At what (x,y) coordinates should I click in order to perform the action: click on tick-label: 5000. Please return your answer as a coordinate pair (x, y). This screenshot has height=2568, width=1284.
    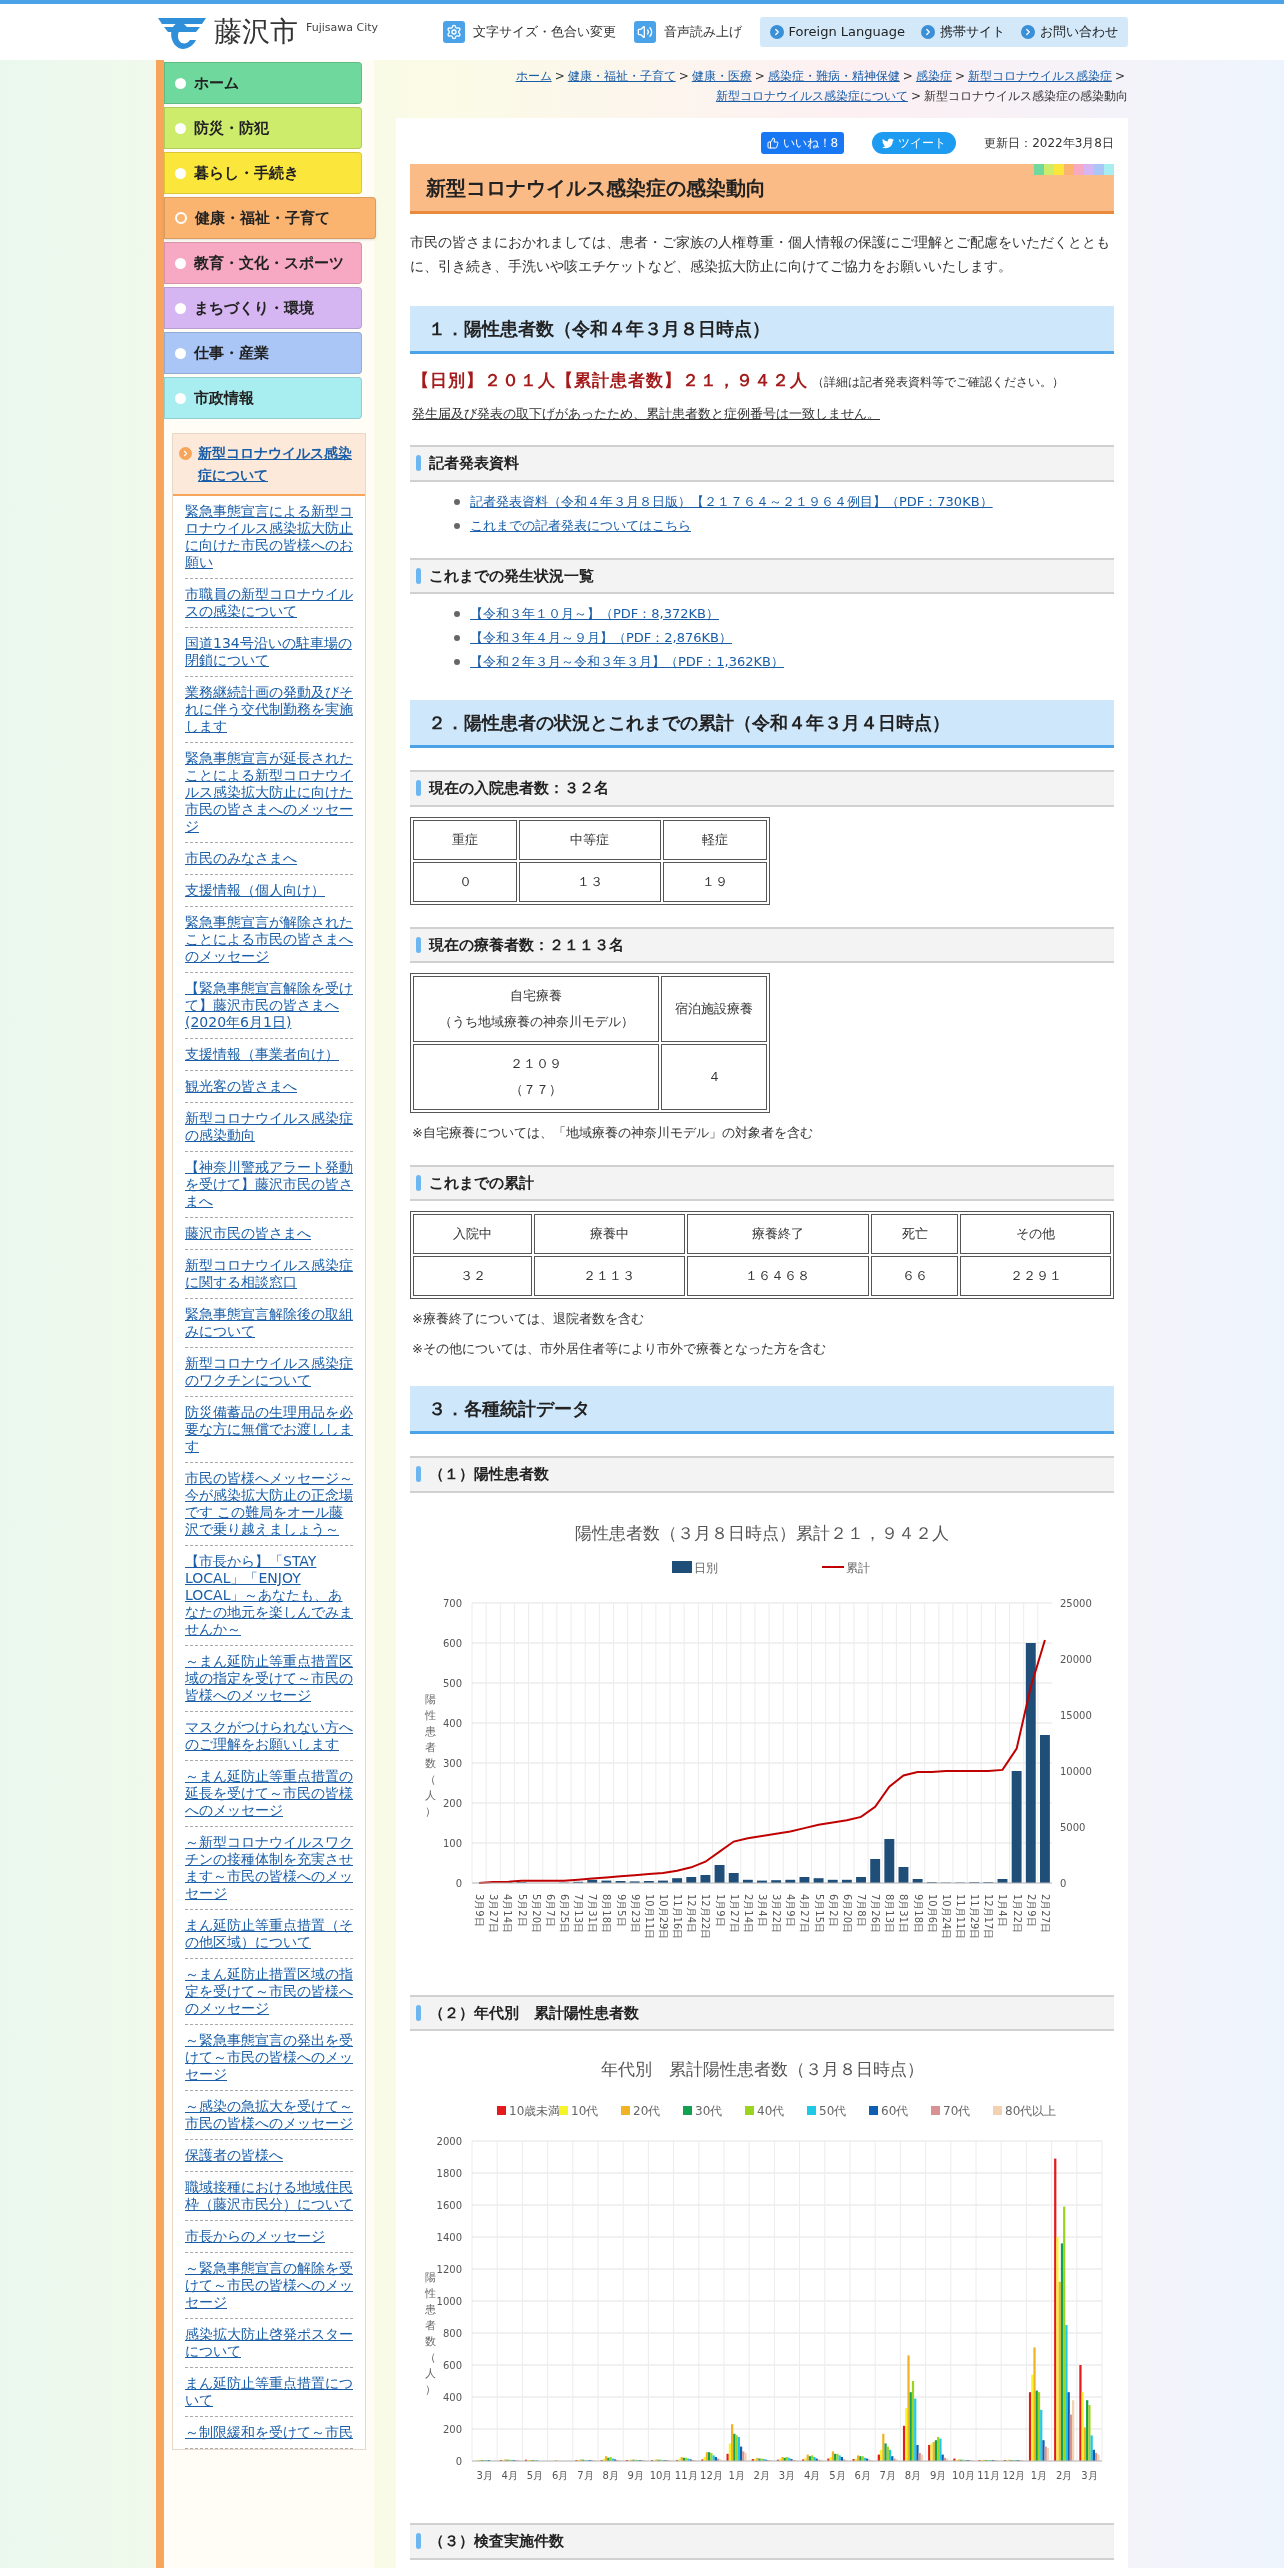
    Looking at the image, I should click on (1073, 1827).